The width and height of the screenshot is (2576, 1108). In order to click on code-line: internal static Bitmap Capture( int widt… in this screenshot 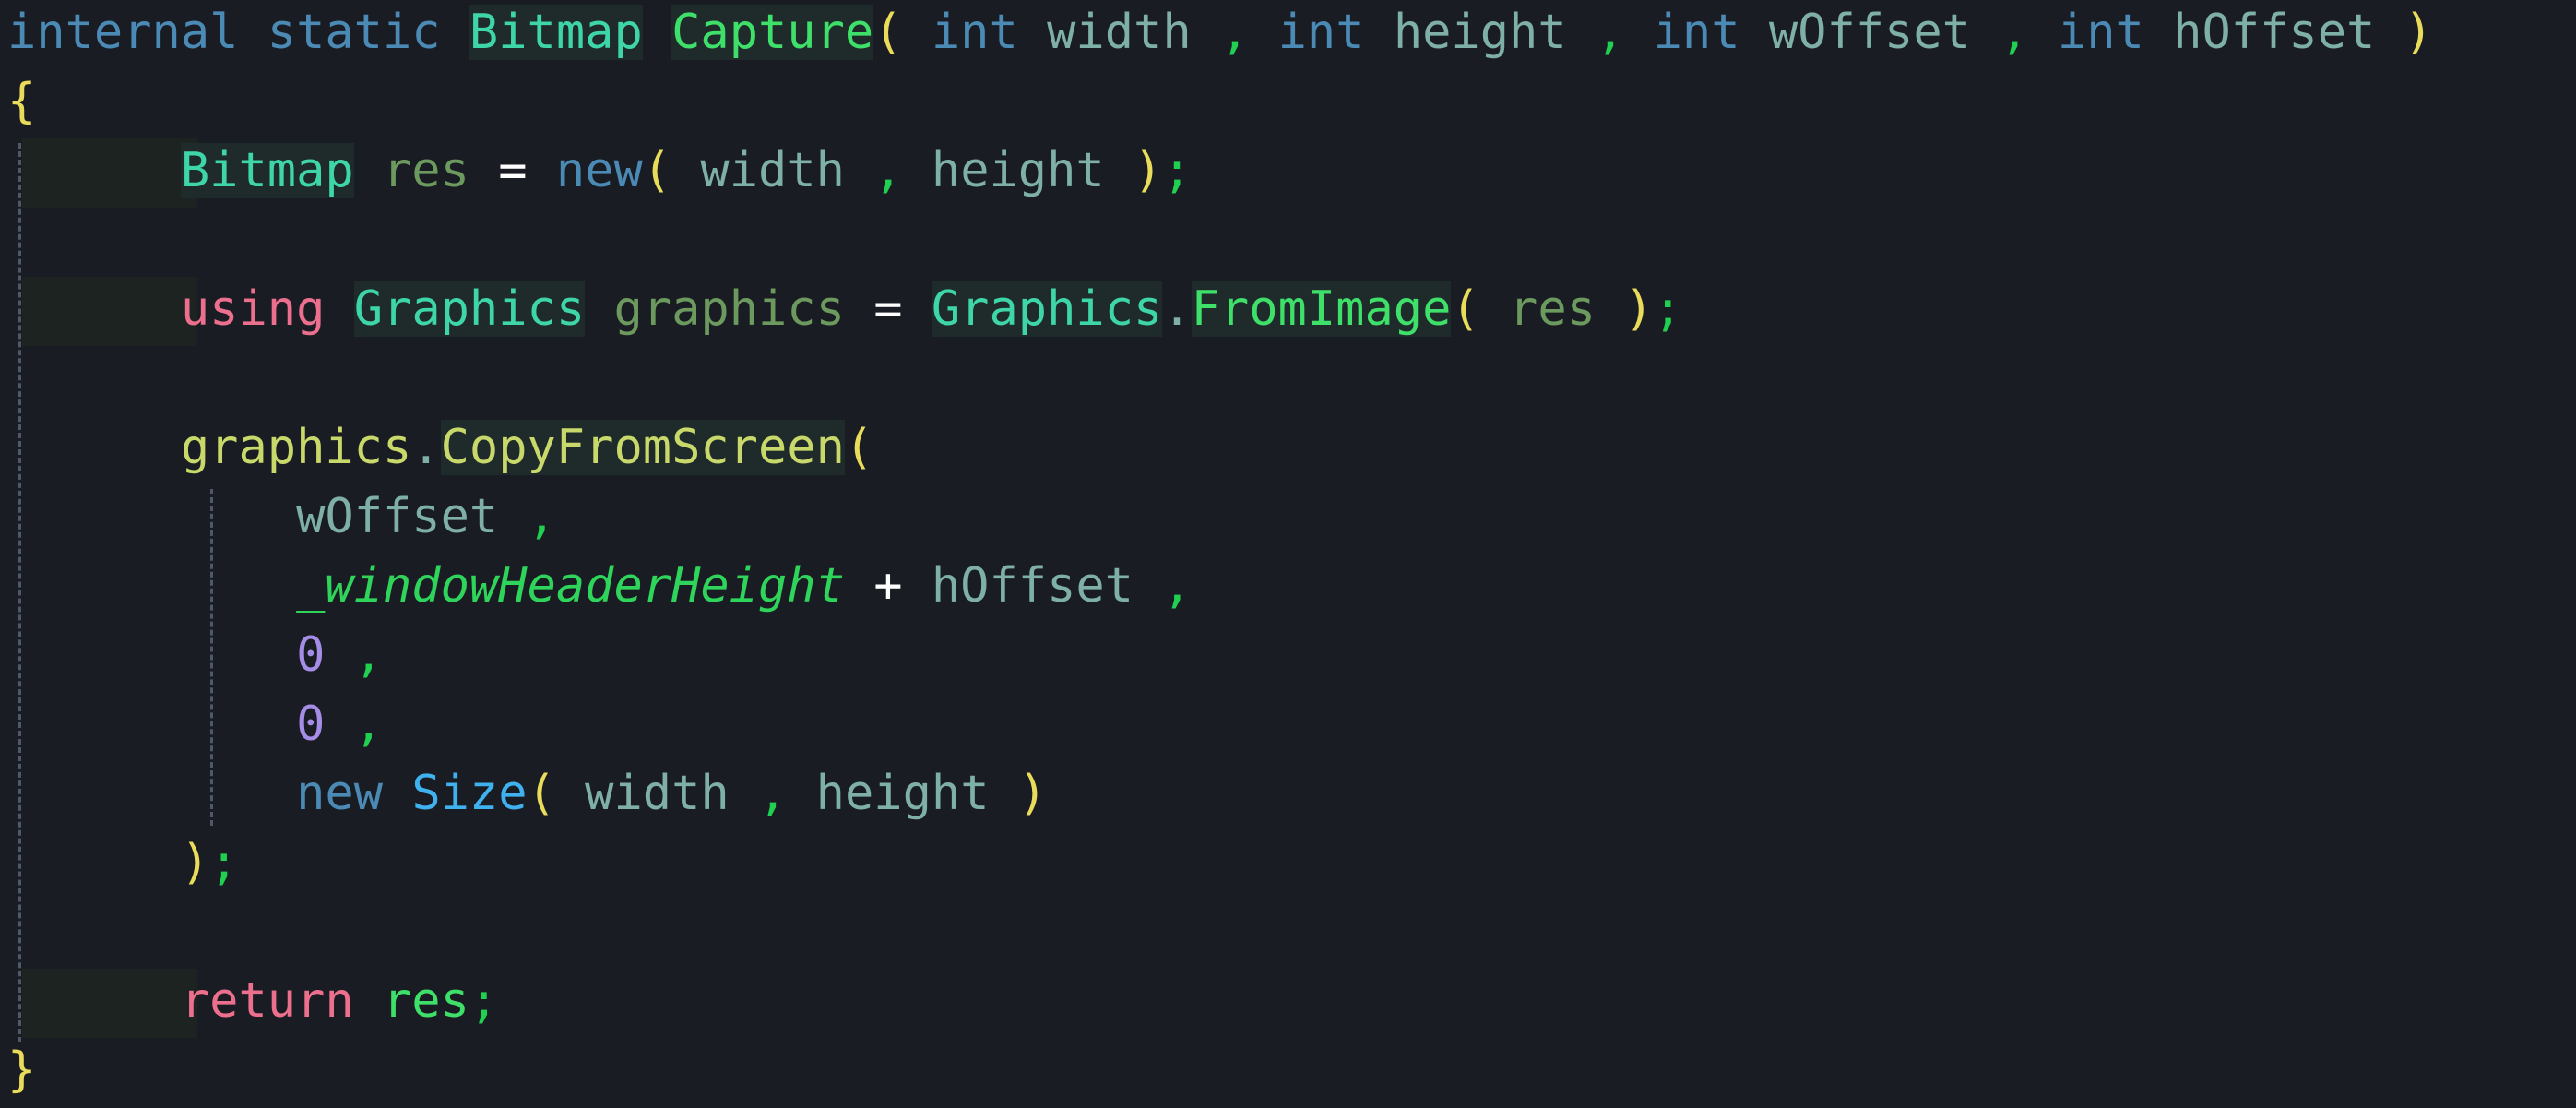, I will do `click(1288, 34)`.